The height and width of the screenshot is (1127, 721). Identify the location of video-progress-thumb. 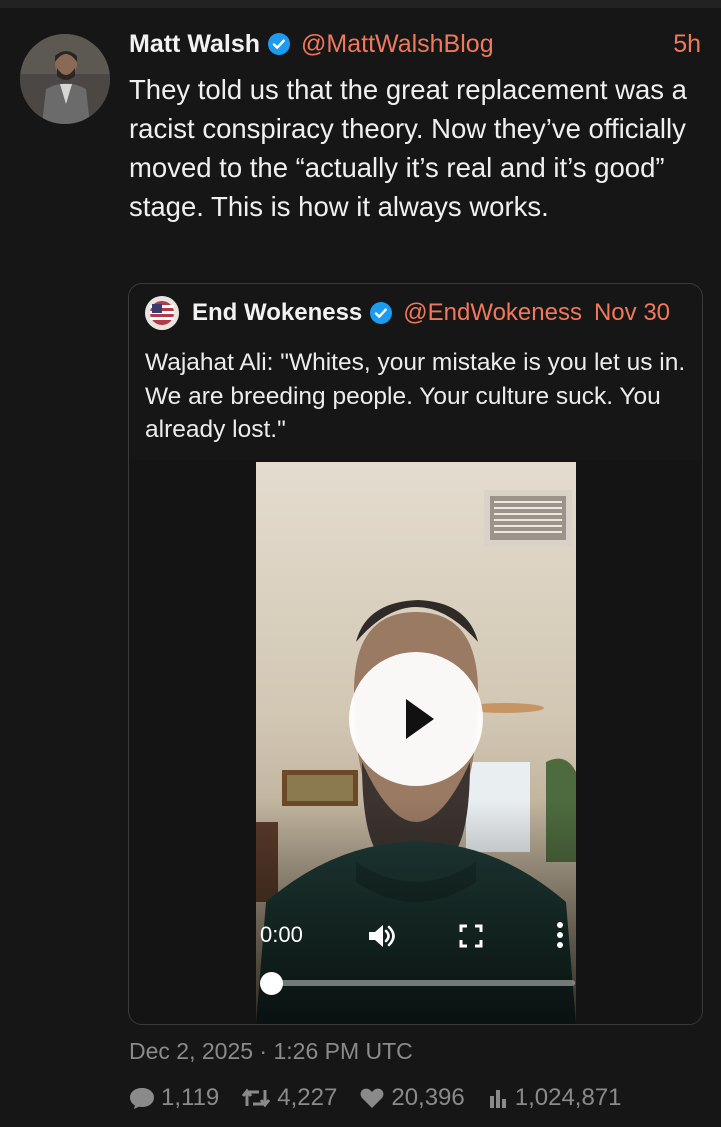
(271, 983).